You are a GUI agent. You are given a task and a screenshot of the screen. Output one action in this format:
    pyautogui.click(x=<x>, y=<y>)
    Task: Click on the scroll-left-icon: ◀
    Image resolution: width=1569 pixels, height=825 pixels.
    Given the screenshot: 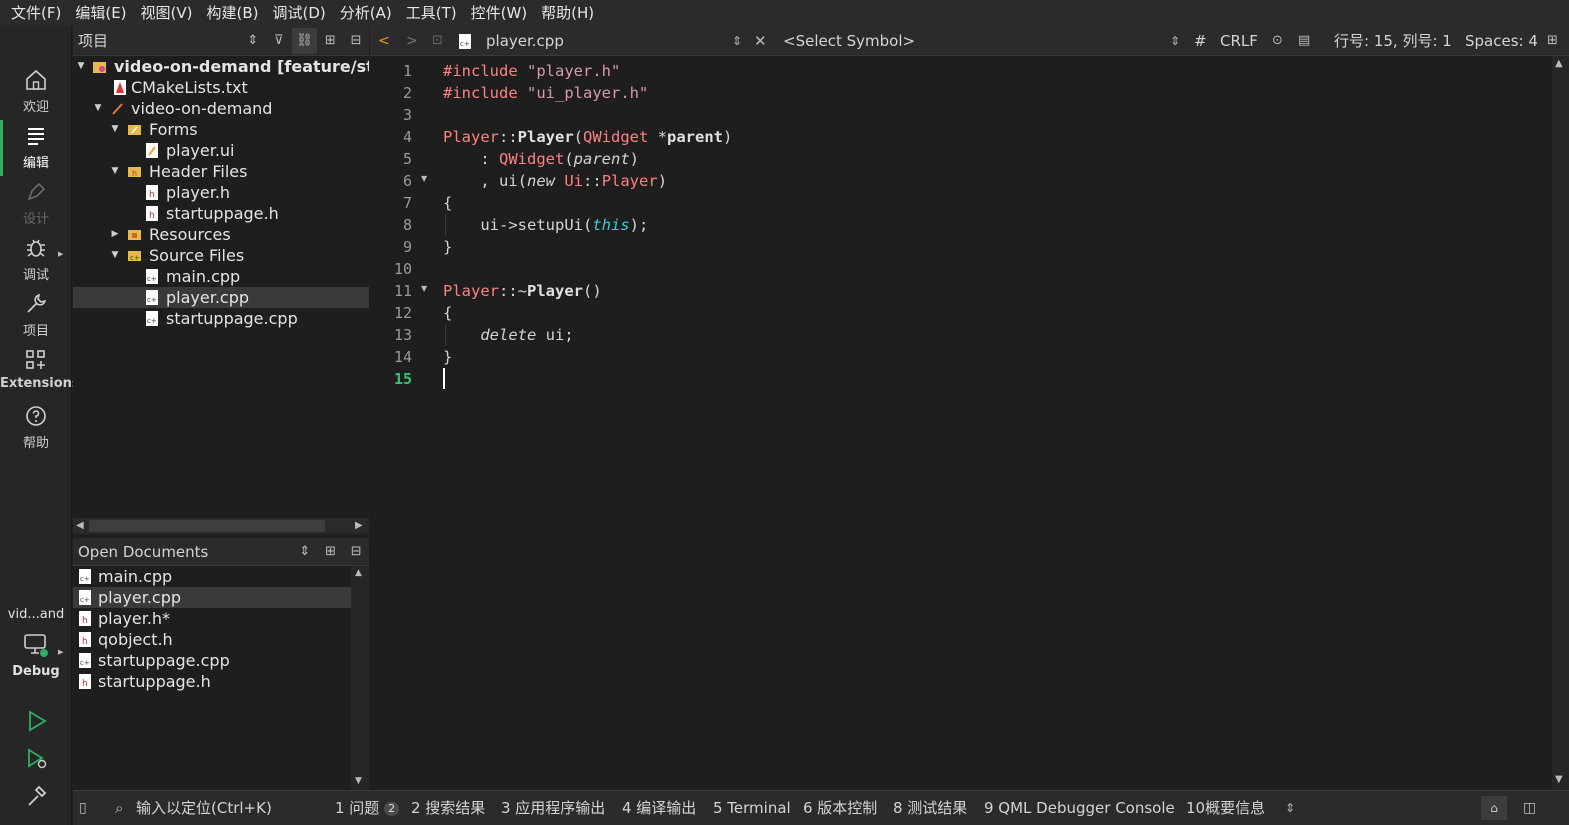 What is the action you would take?
    pyautogui.click(x=80, y=526)
    